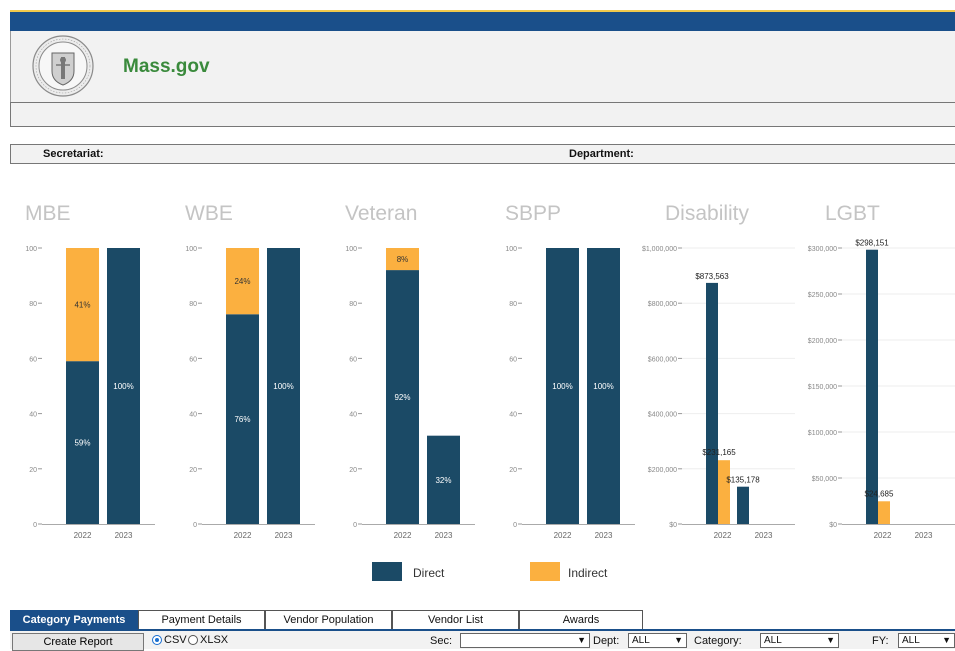  Describe the element at coordinates (403, 259) in the screenshot. I see `bar-label: 8%` at that location.